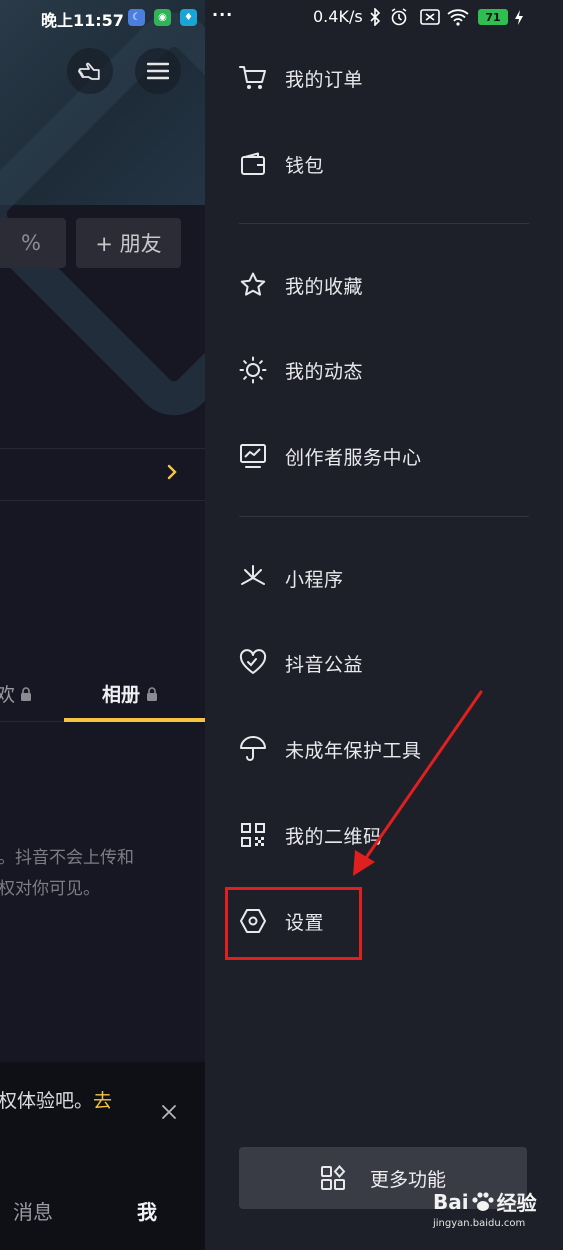 The width and height of the screenshot is (563, 1250). I want to click on baidu-jingyan-watermark: Bai 经验 jingyan.baidu.com, so click(498, 1217).